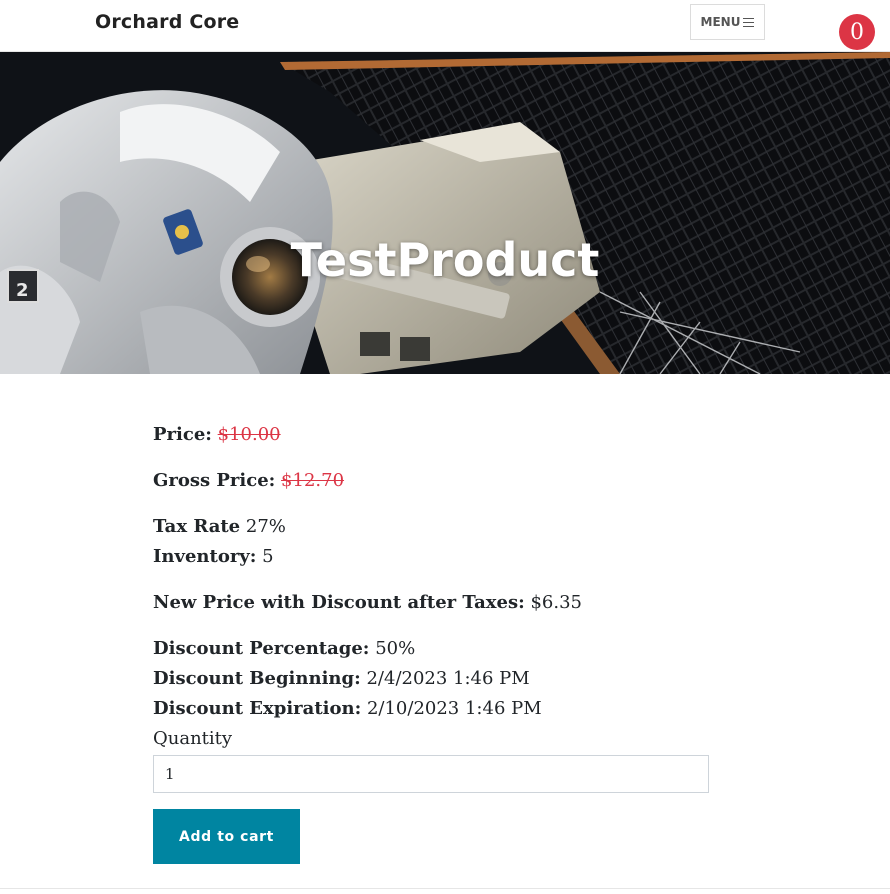 The image size is (890, 894). I want to click on tax-rate-value: 27%, so click(265, 526).